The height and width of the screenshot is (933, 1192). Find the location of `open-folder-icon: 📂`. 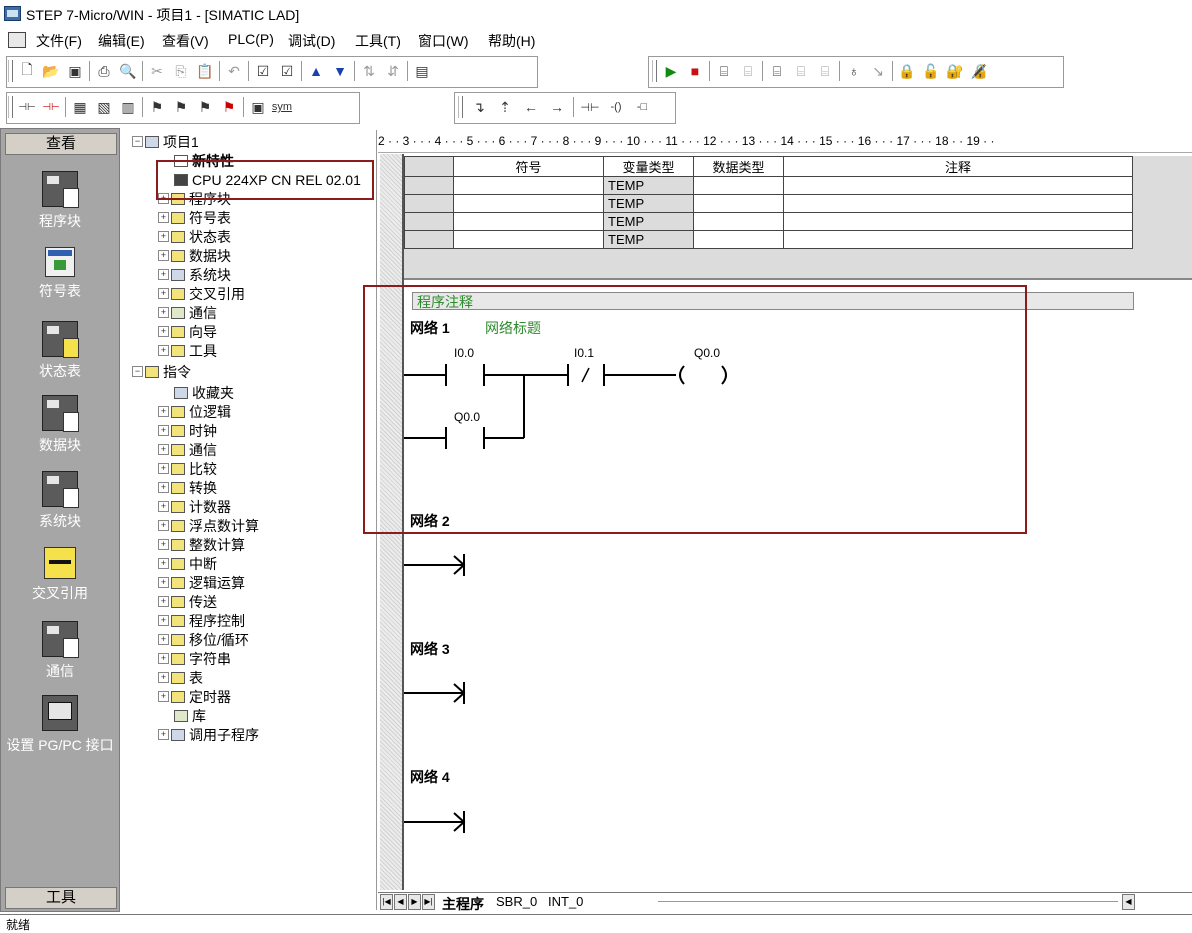

open-folder-icon: 📂 is located at coordinates (51, 71).